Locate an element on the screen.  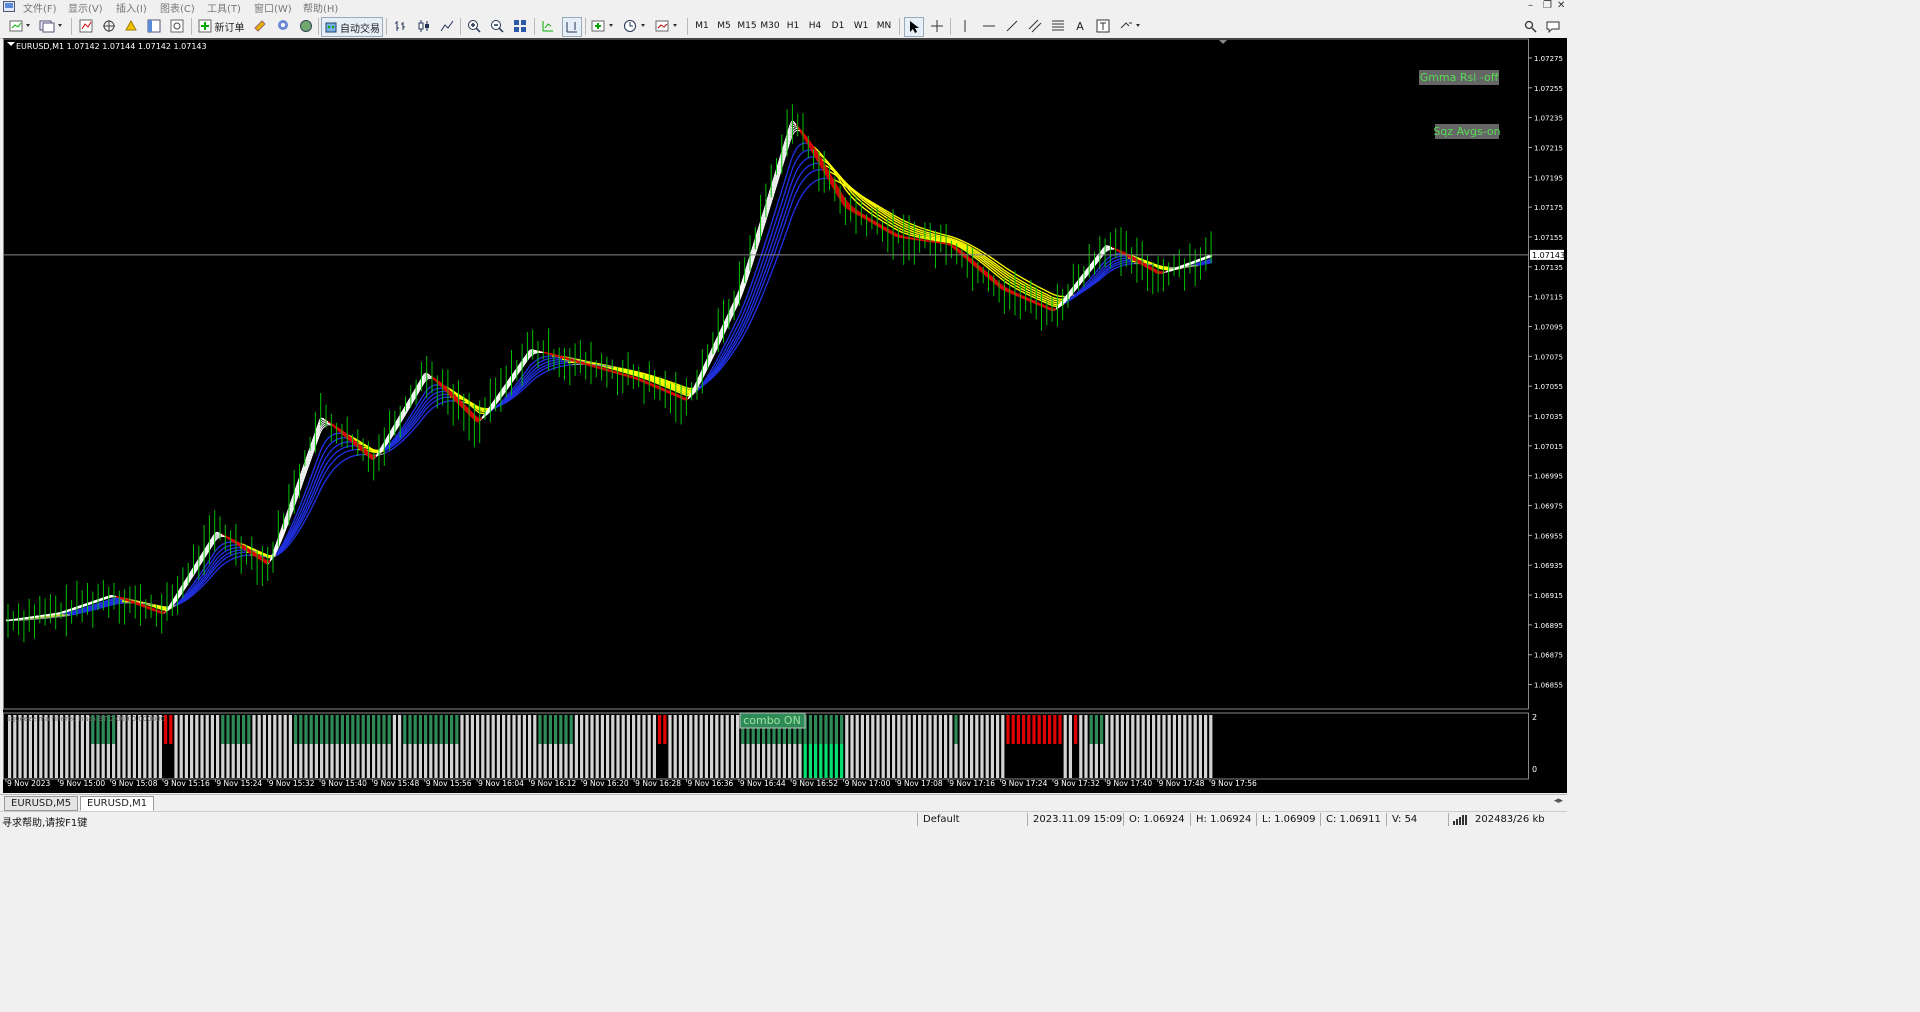
timeframe-h1-button: H1 is located at coordinates (793, 26).